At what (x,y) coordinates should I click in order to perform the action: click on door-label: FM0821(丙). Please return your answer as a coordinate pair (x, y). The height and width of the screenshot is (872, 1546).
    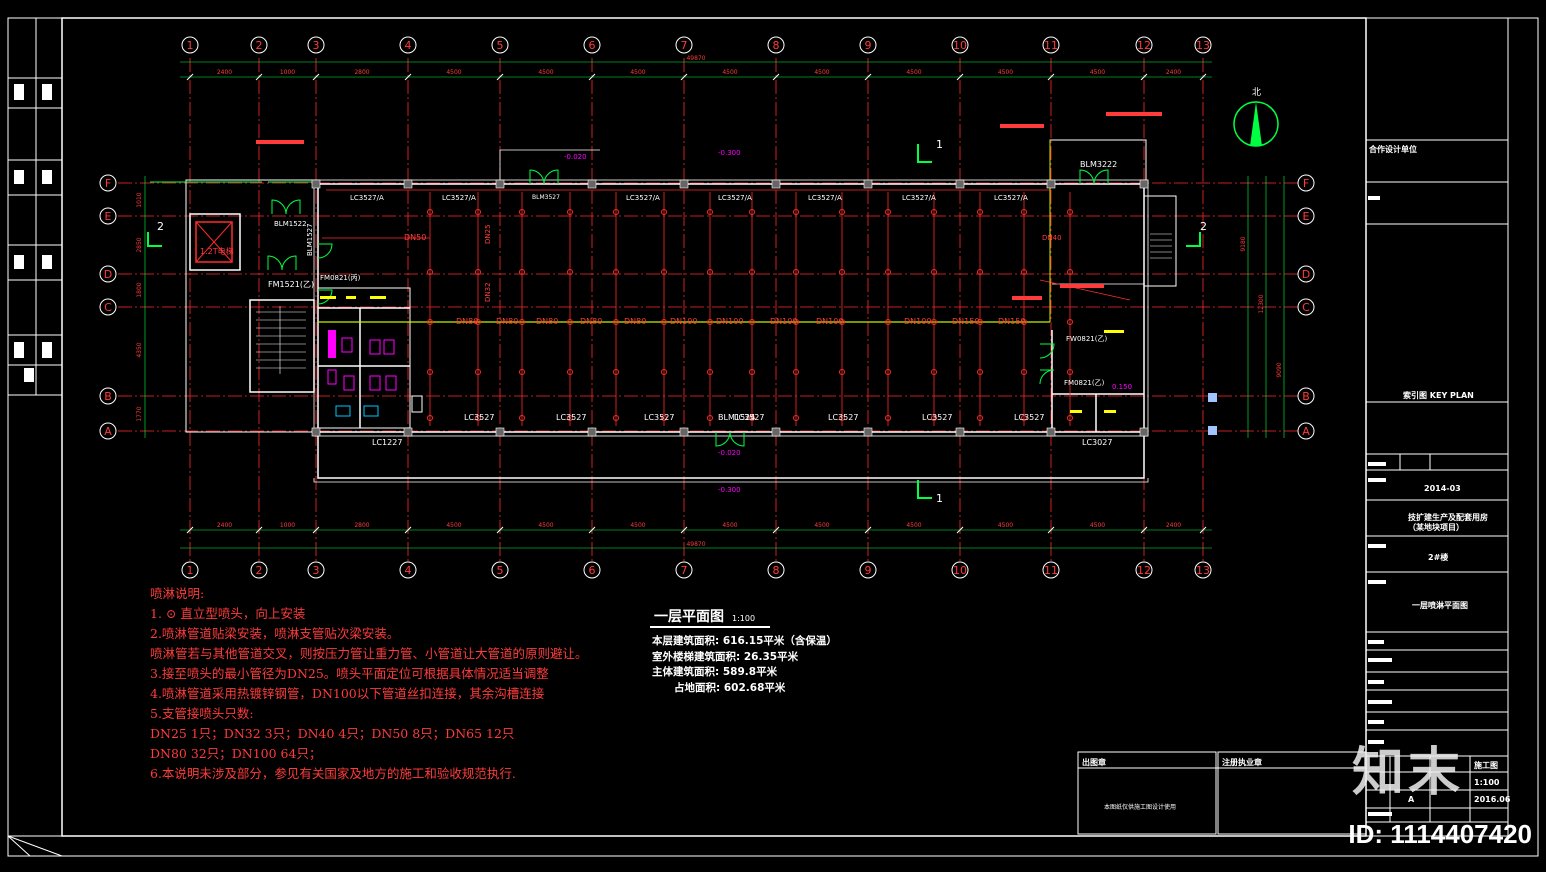
    Looking at the image, I should click on (340, 278).